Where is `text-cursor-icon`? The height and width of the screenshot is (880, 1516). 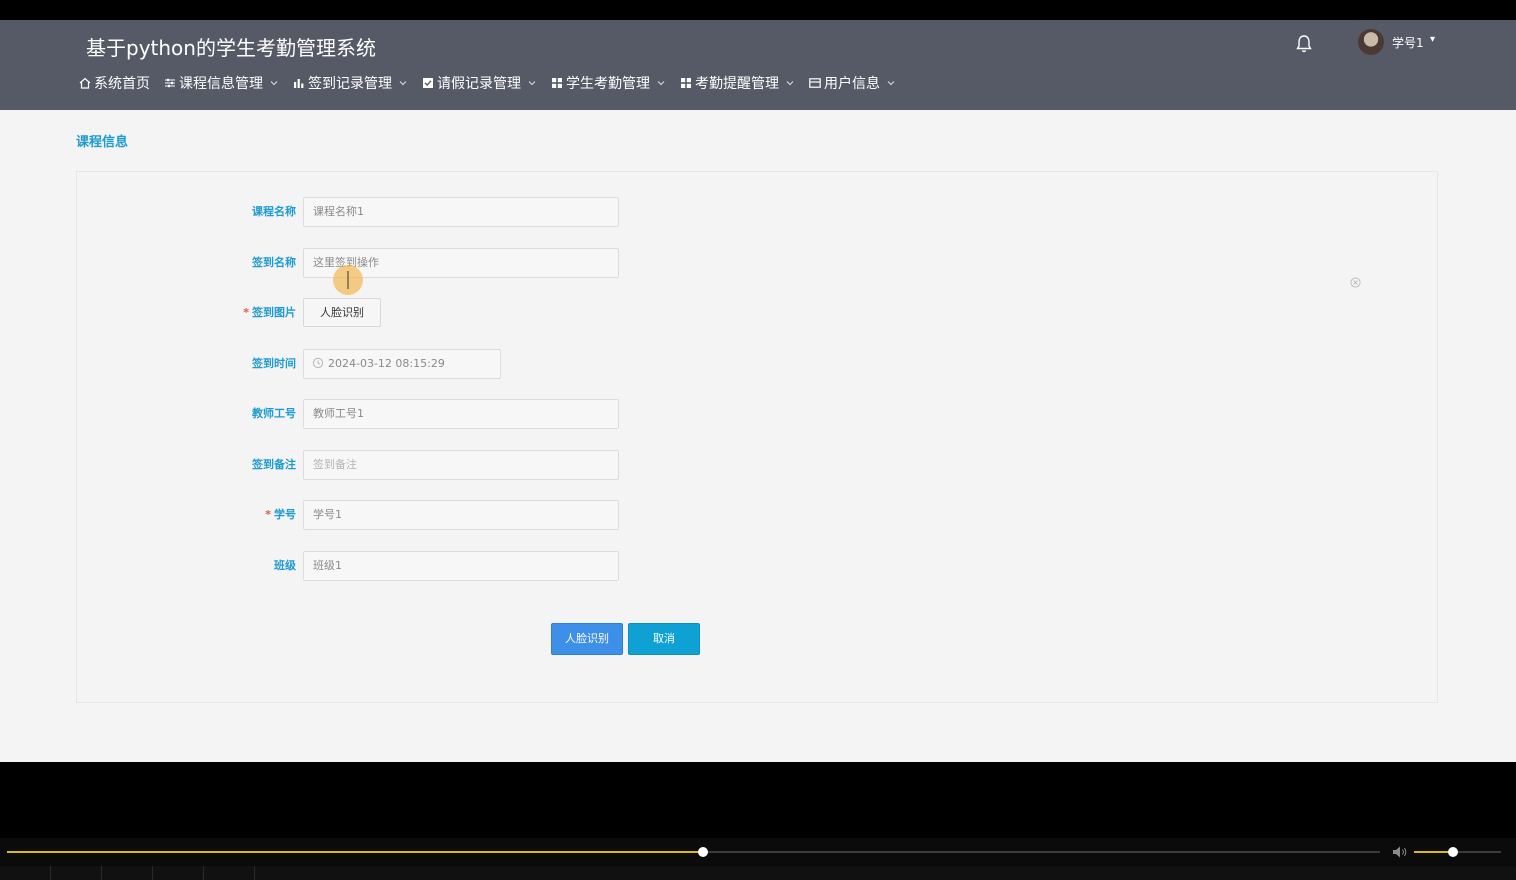 text-cursor-icon is located at coordinates (348, 280).